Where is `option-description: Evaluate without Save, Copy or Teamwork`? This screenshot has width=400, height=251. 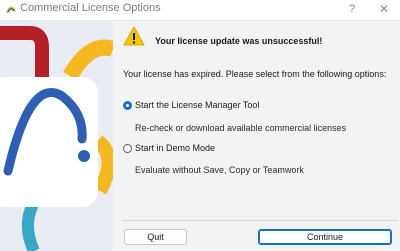 option-description: Evaluate without Save, Copy or Teamwork is located at coordinates (219, 170).